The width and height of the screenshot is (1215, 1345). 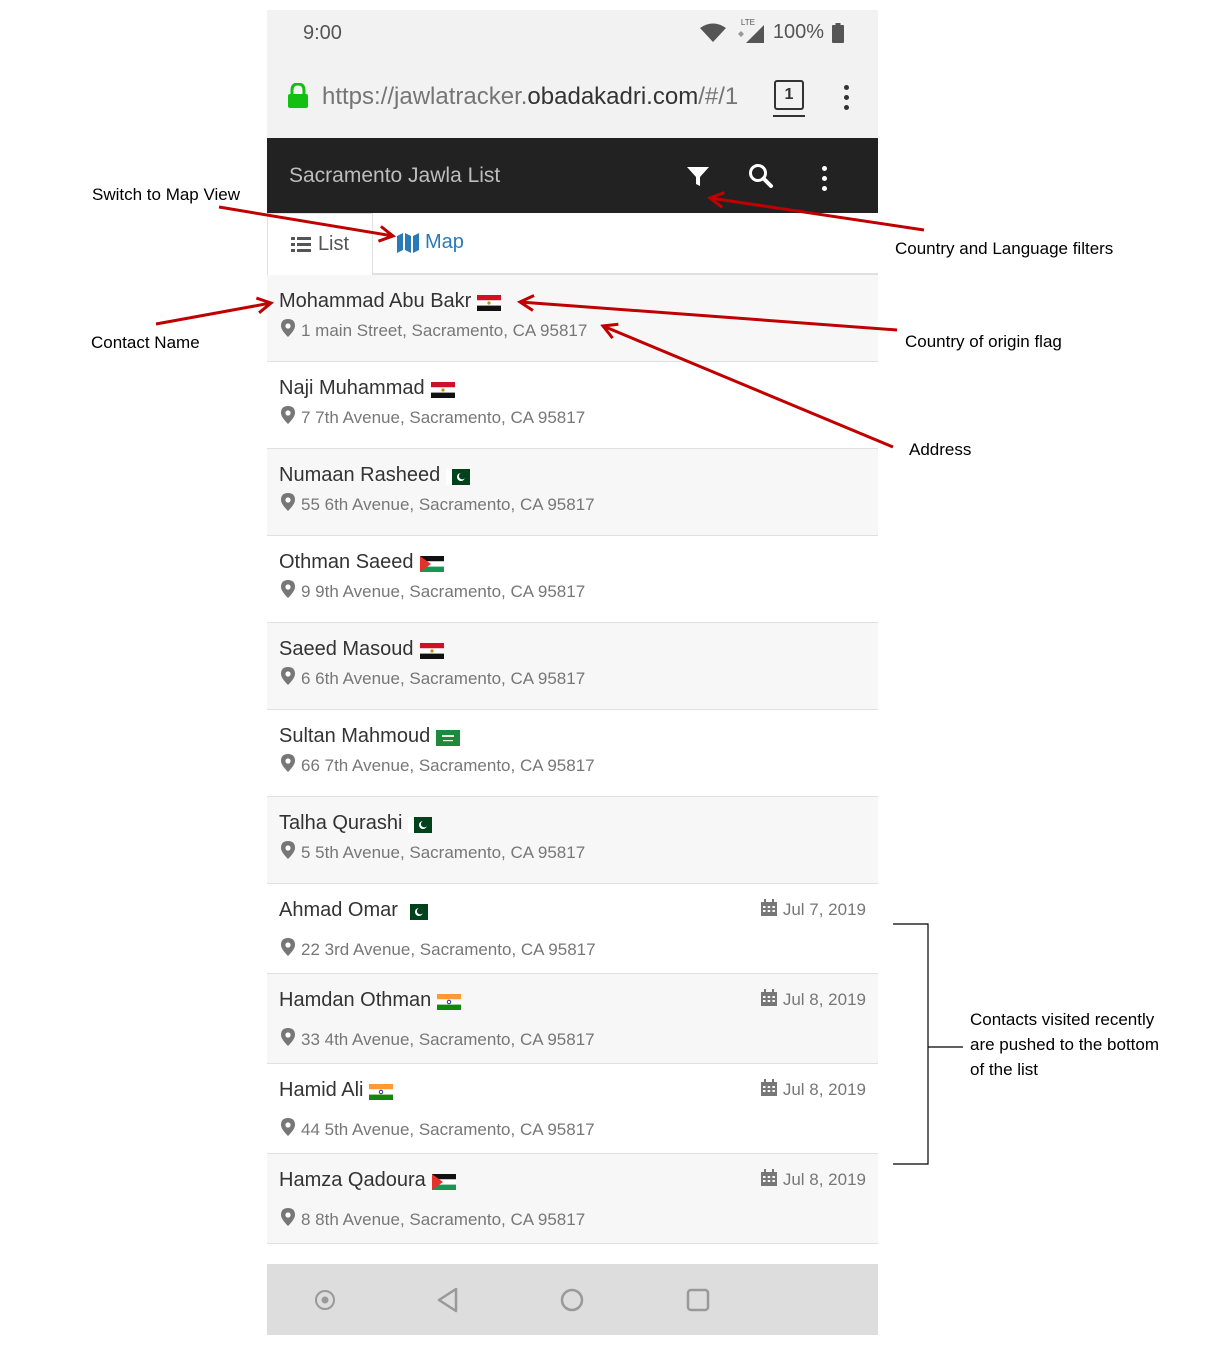 I want to click on arrow-filters, so click(x=817, y=215).